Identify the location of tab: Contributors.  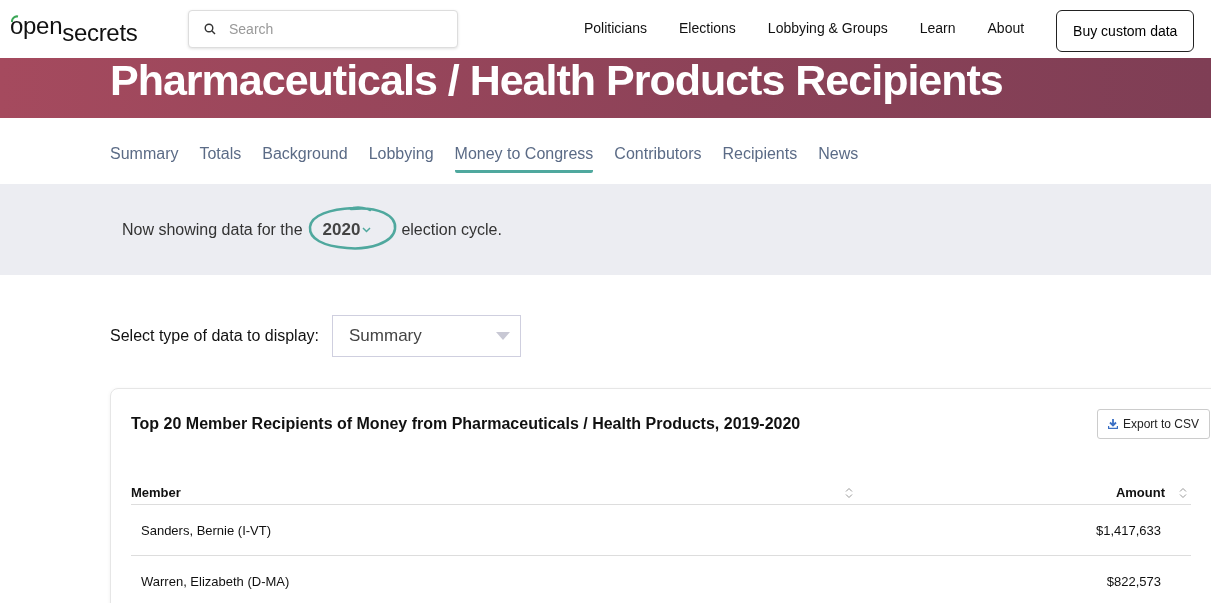
(658, 155).